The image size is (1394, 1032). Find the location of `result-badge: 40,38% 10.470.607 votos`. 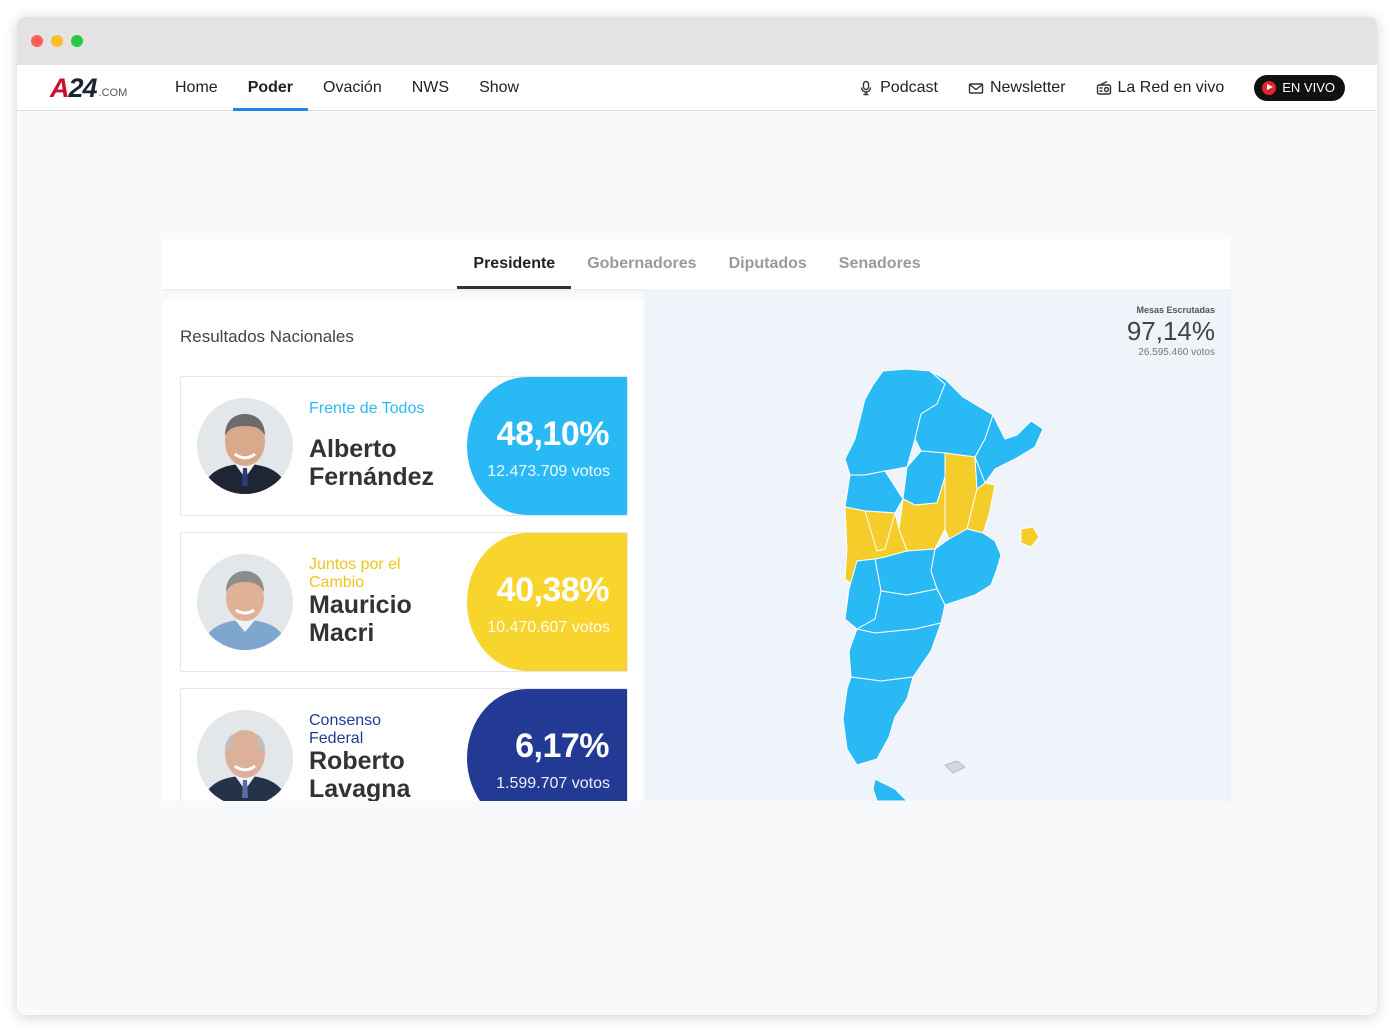

result-badge: 40,38% 10.470.607 votos is located at coordinates (547, 602).